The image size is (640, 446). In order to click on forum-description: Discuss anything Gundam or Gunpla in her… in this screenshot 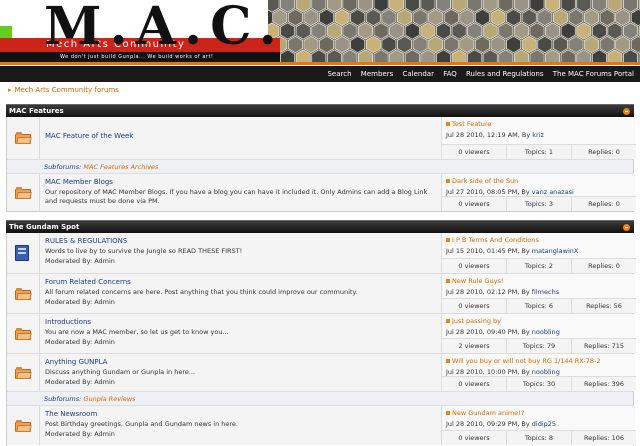, I will do `click(120, 372)`.